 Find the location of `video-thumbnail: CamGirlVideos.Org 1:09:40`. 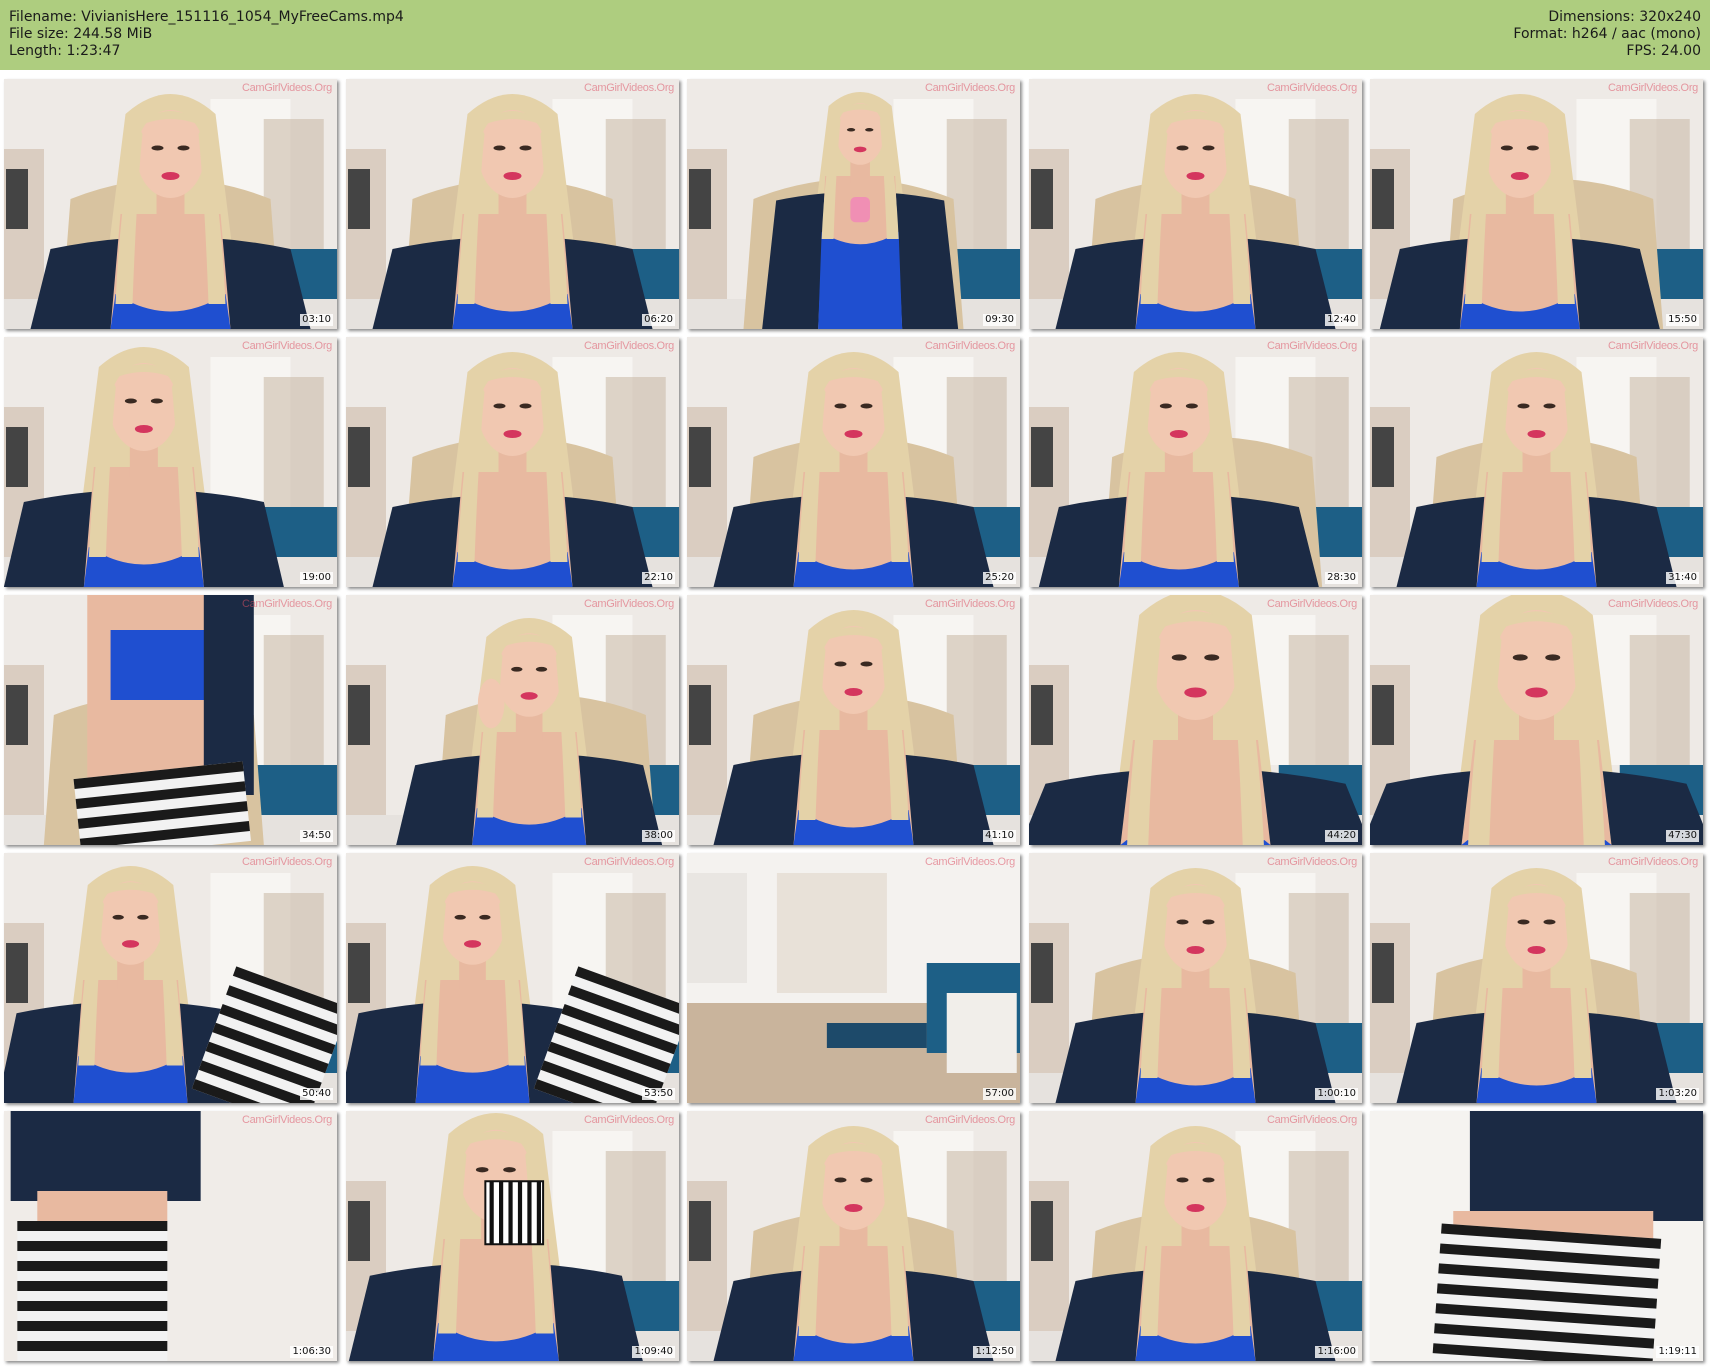

video-thumbnail: CamGirlVideos.Org 1:09:40 is located at coordinates (512, 1236).